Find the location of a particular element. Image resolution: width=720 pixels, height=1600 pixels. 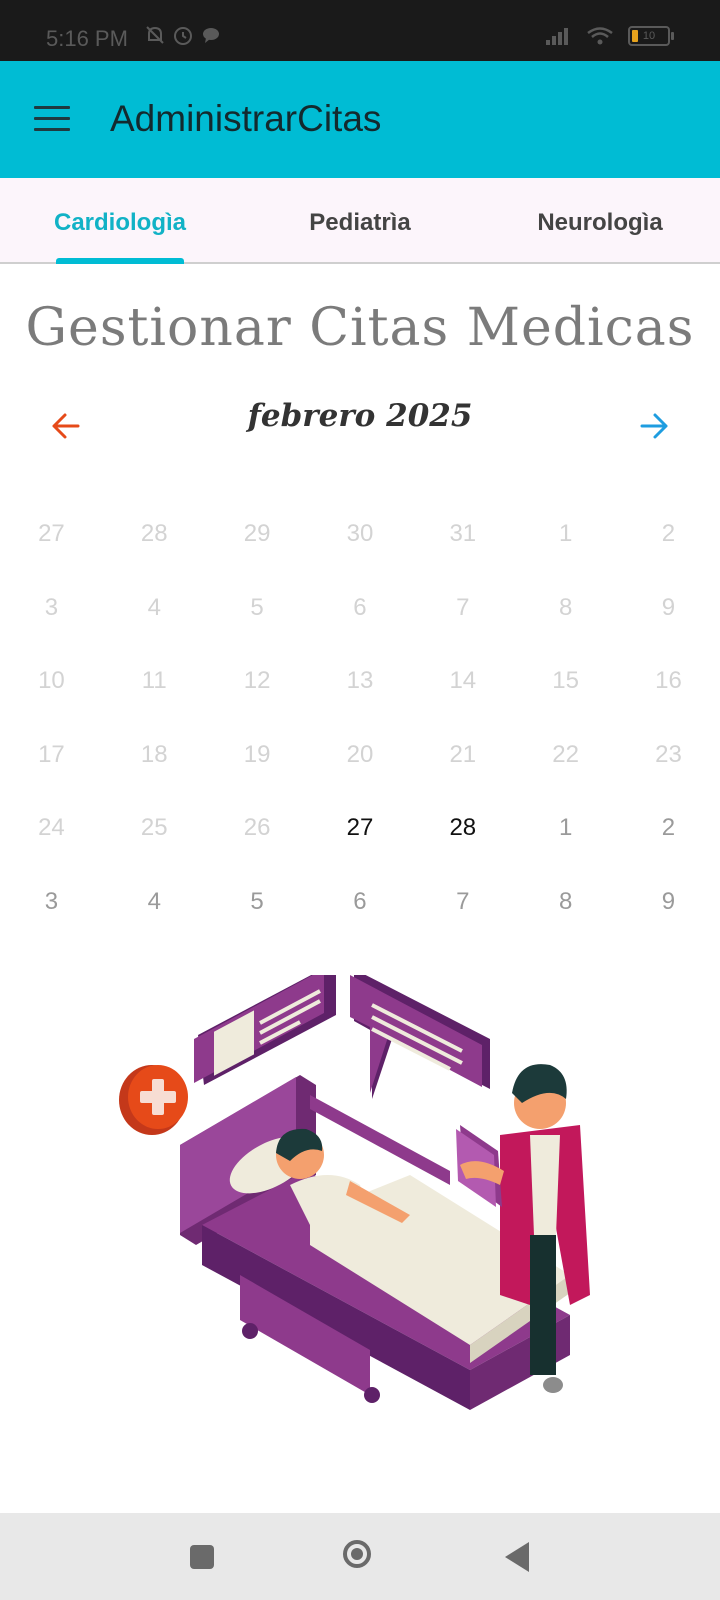

calendar-day: 11 is located at coordinates (154, 680).